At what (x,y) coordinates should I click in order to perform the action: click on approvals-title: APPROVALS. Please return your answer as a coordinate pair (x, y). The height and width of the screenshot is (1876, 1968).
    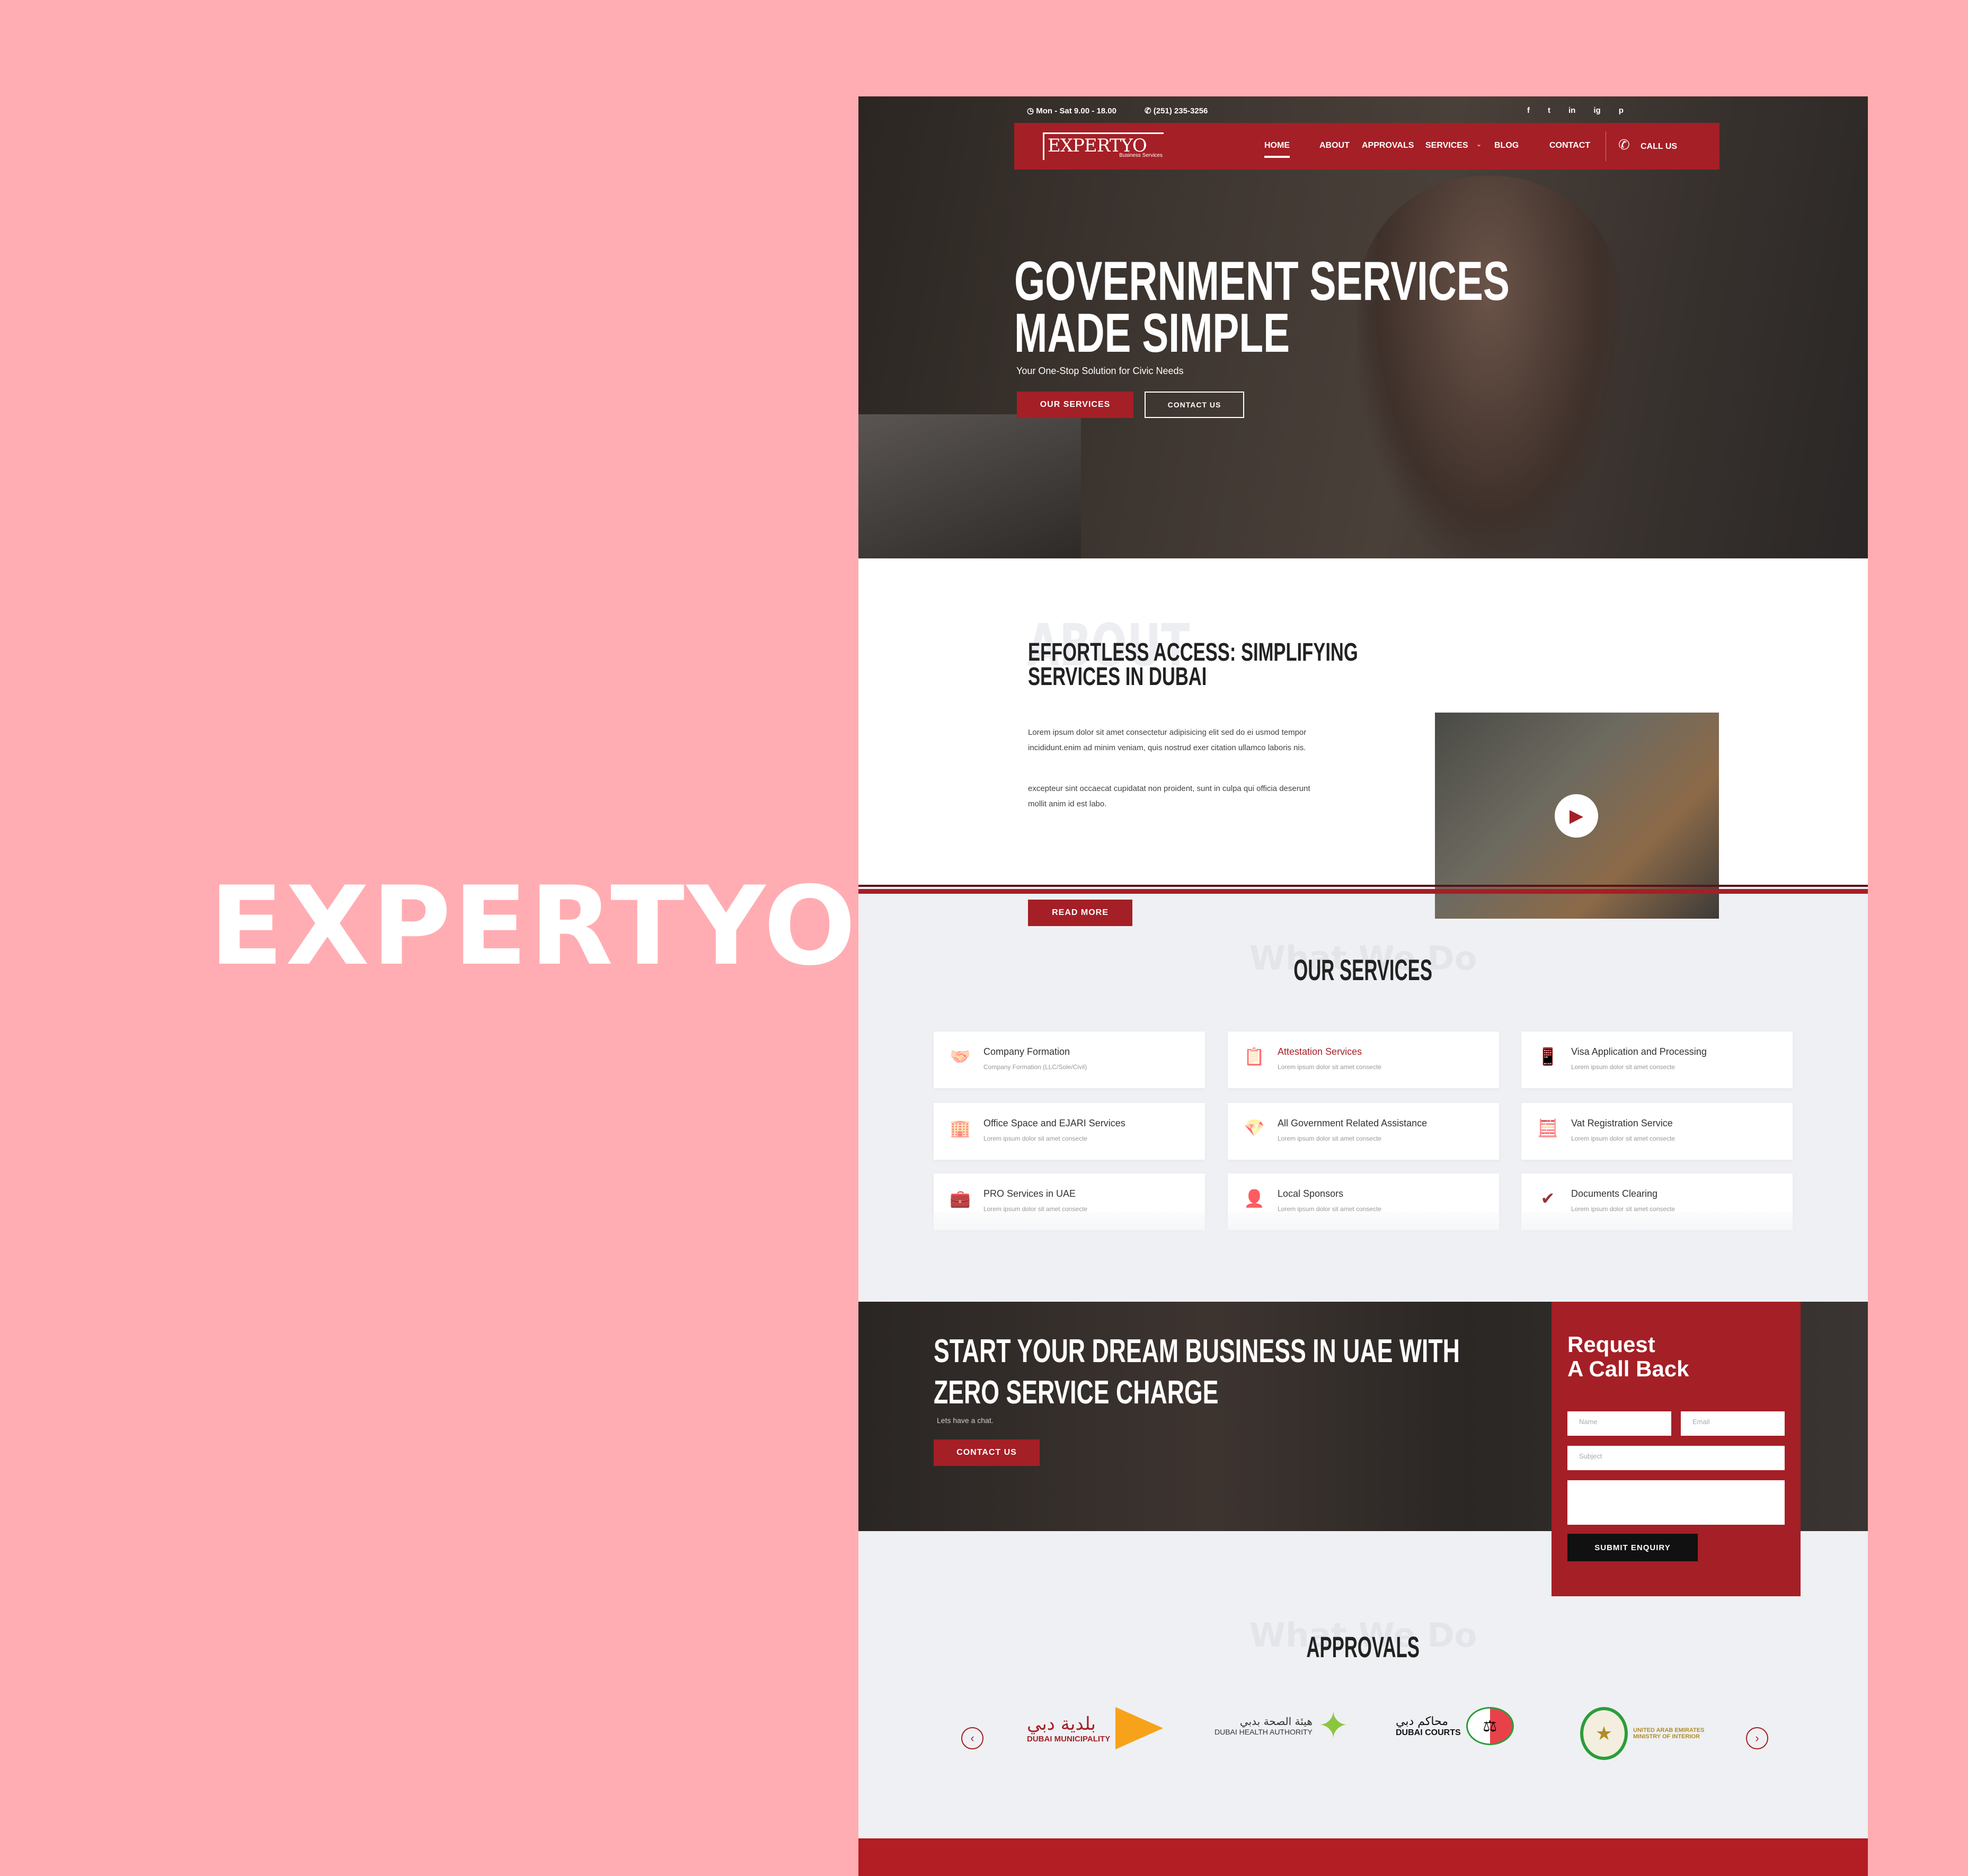
    Looking at the image, I should click on (1363, 1647).